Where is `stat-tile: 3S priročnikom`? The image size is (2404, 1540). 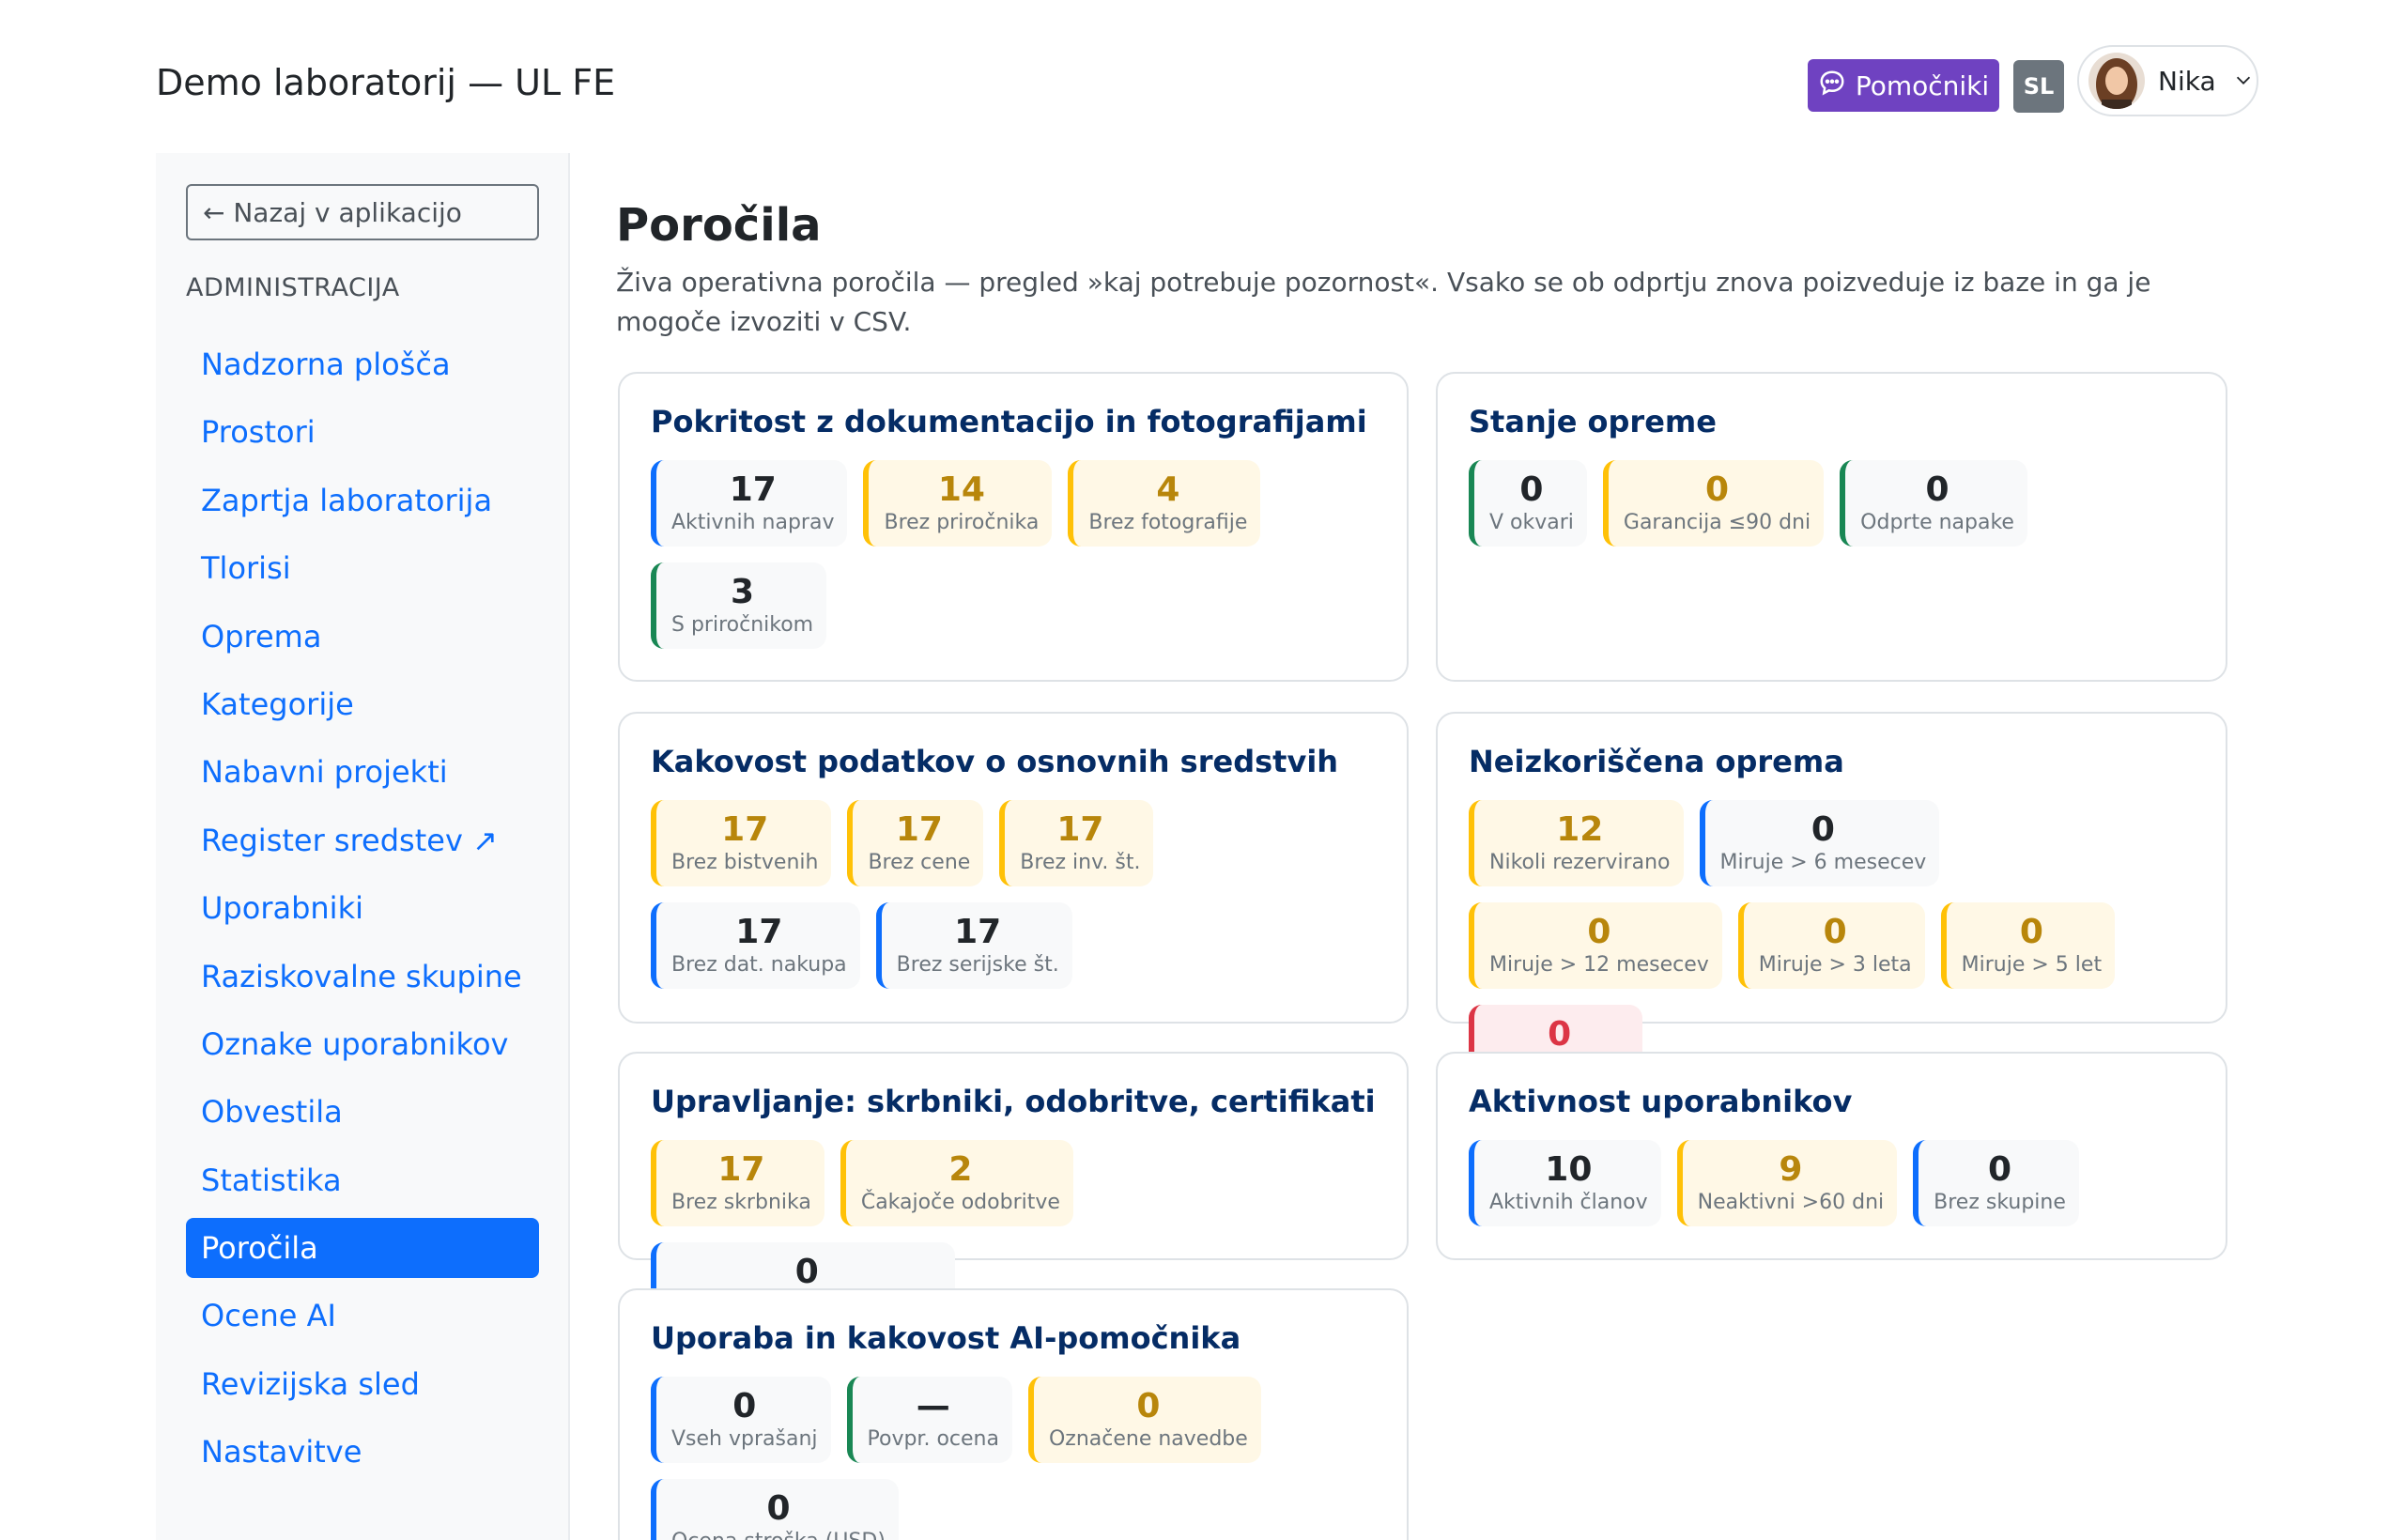 stat-tile: 3S priročnikom is located at coordinates (739, 605).